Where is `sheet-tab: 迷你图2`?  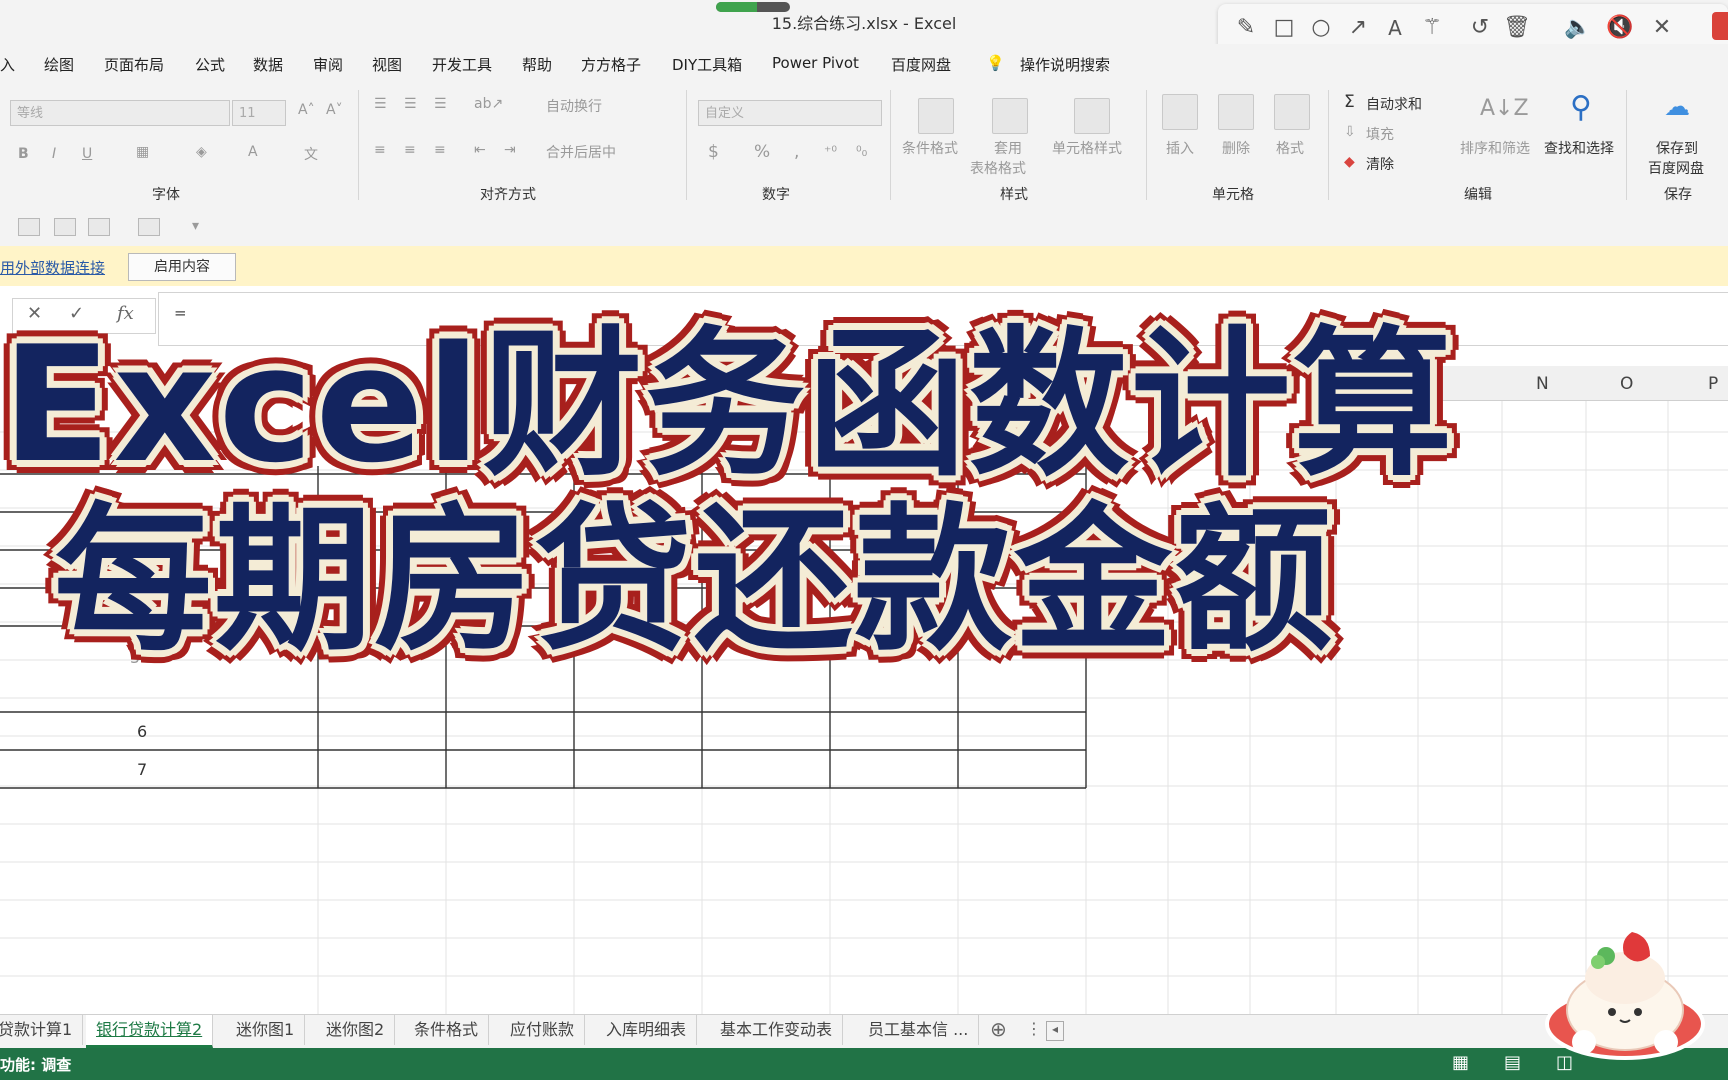 sheet-tab: 迷你图2 is located at coordinates (356, 1030).